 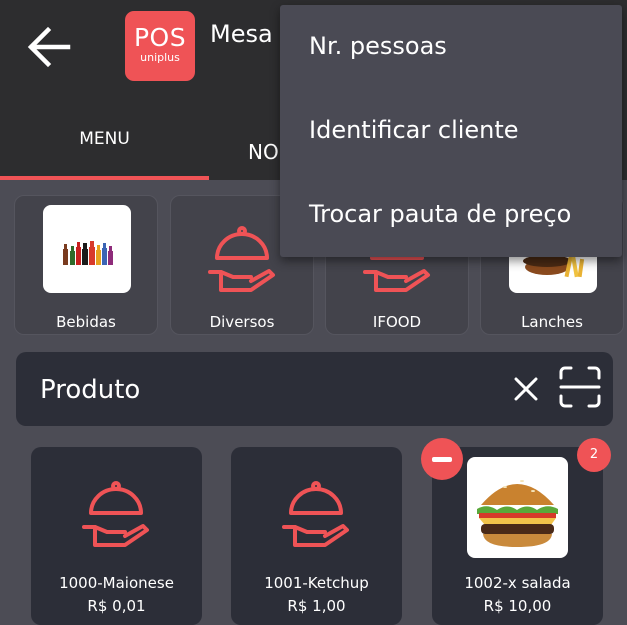 What do you see at coordinates (241, 34) in the screenshot?
I see `page-title: Mesa` at bounding box center [241, 34].